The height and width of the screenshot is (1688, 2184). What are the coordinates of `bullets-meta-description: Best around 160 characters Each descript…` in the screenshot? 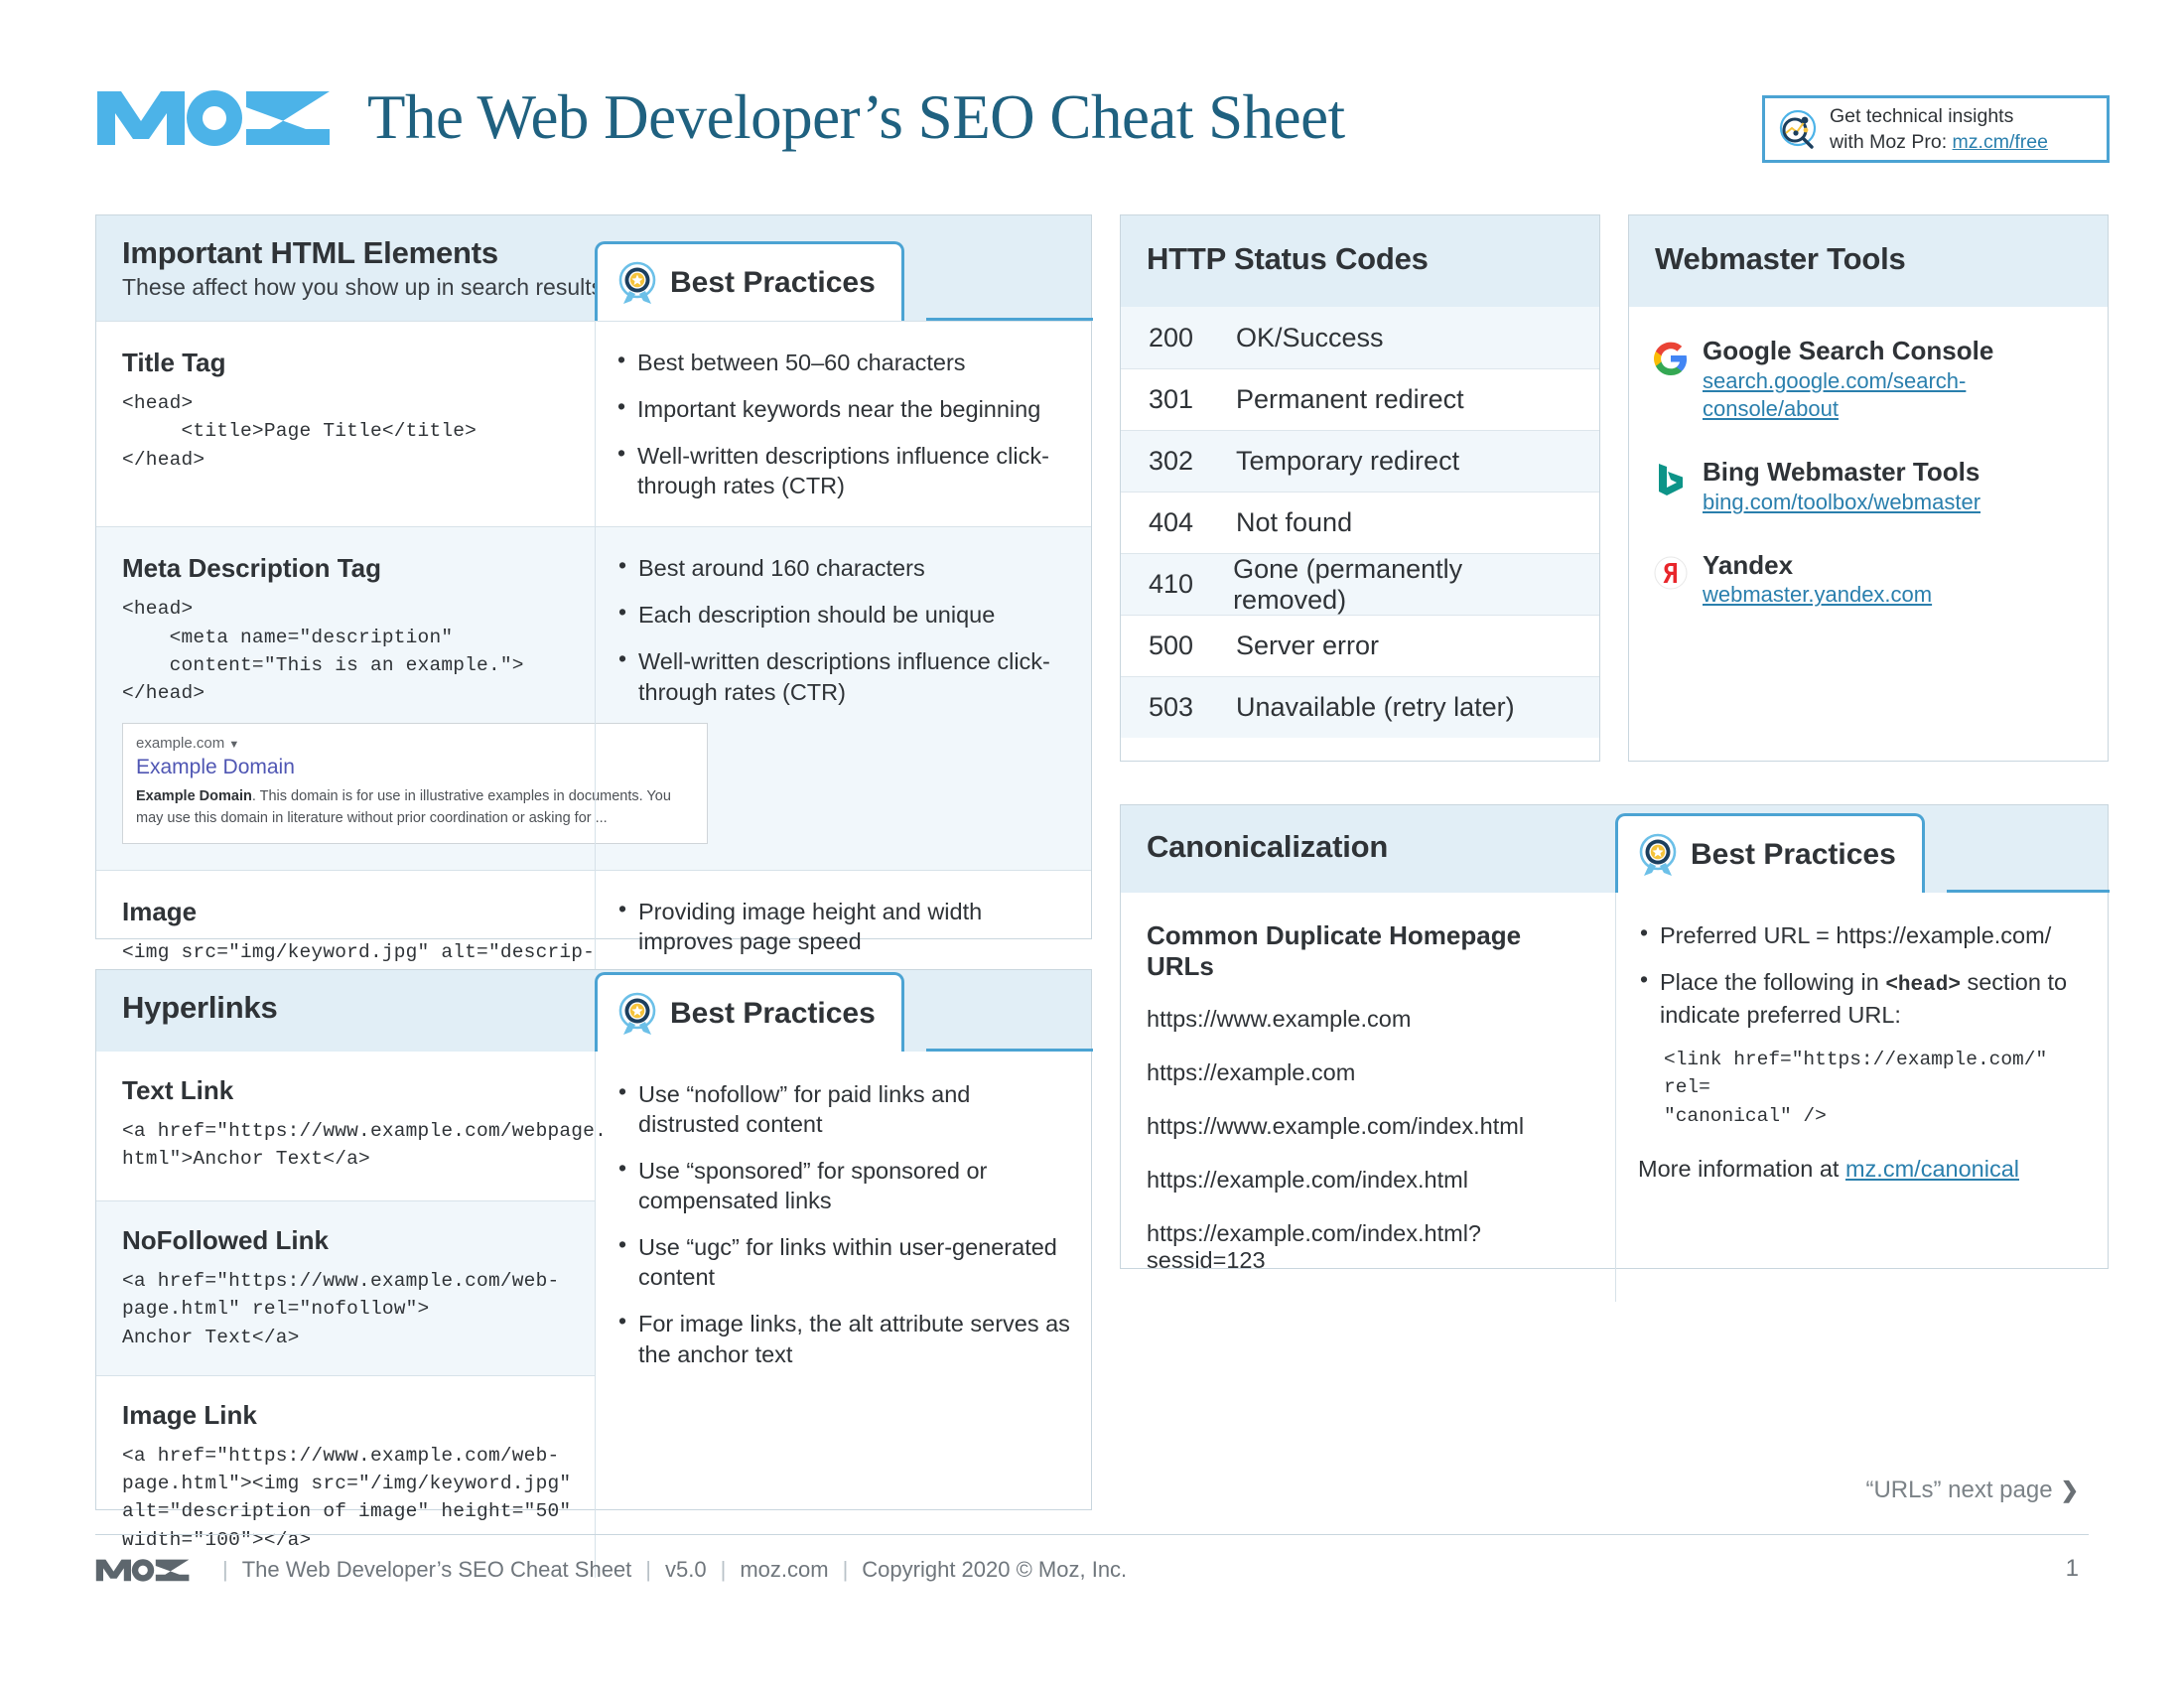 It's located at (843, 628).